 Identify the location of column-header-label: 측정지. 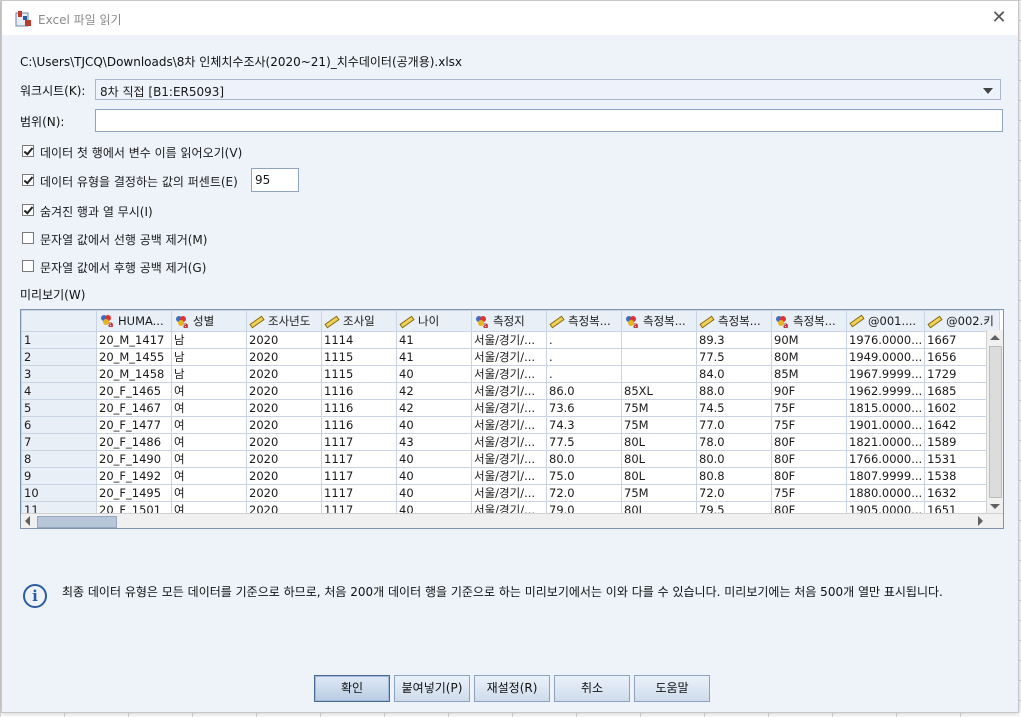
(509, 321).